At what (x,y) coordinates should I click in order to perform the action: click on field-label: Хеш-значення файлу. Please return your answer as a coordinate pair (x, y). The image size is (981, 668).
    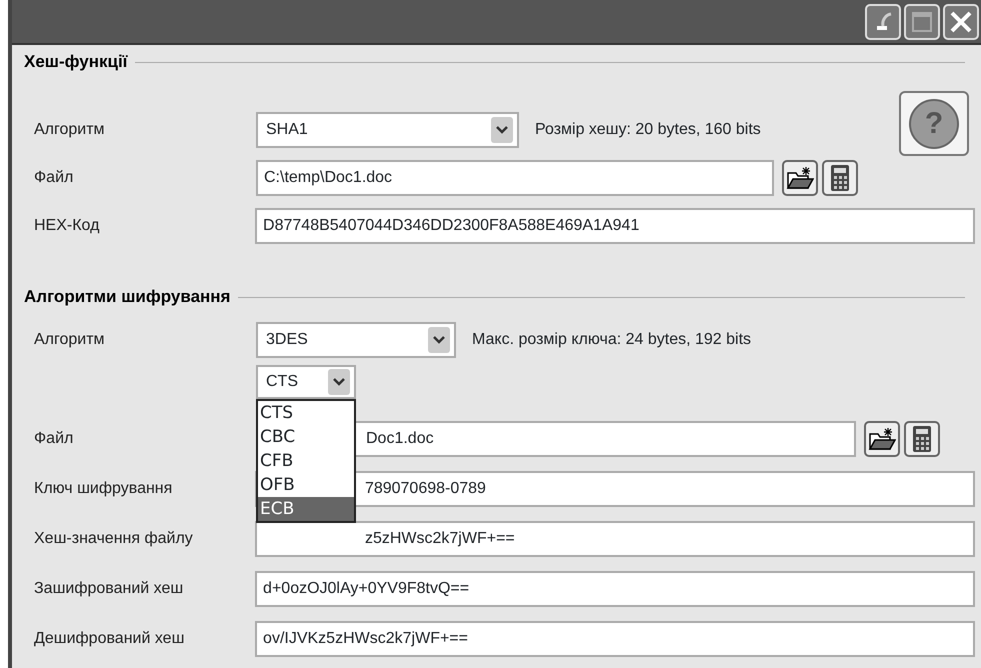
    Looking at the image, I should click on (113, 539).